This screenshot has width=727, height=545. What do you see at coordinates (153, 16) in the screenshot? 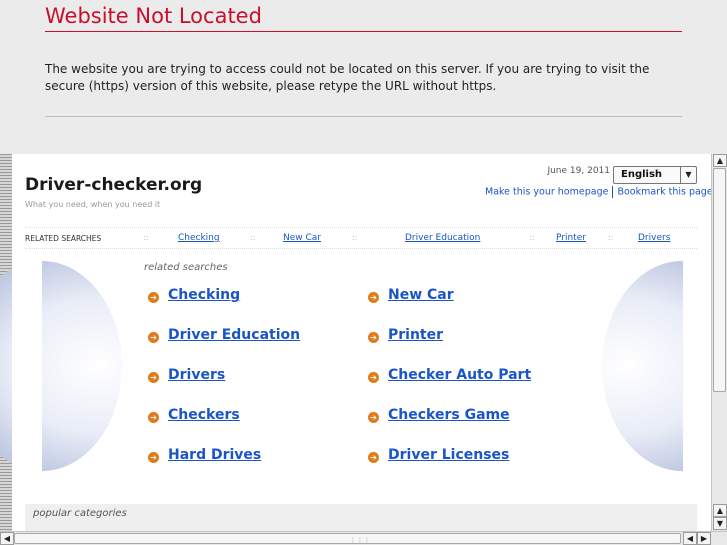
I see `error-title: Website Not Located` at bounding box center [153, 16].